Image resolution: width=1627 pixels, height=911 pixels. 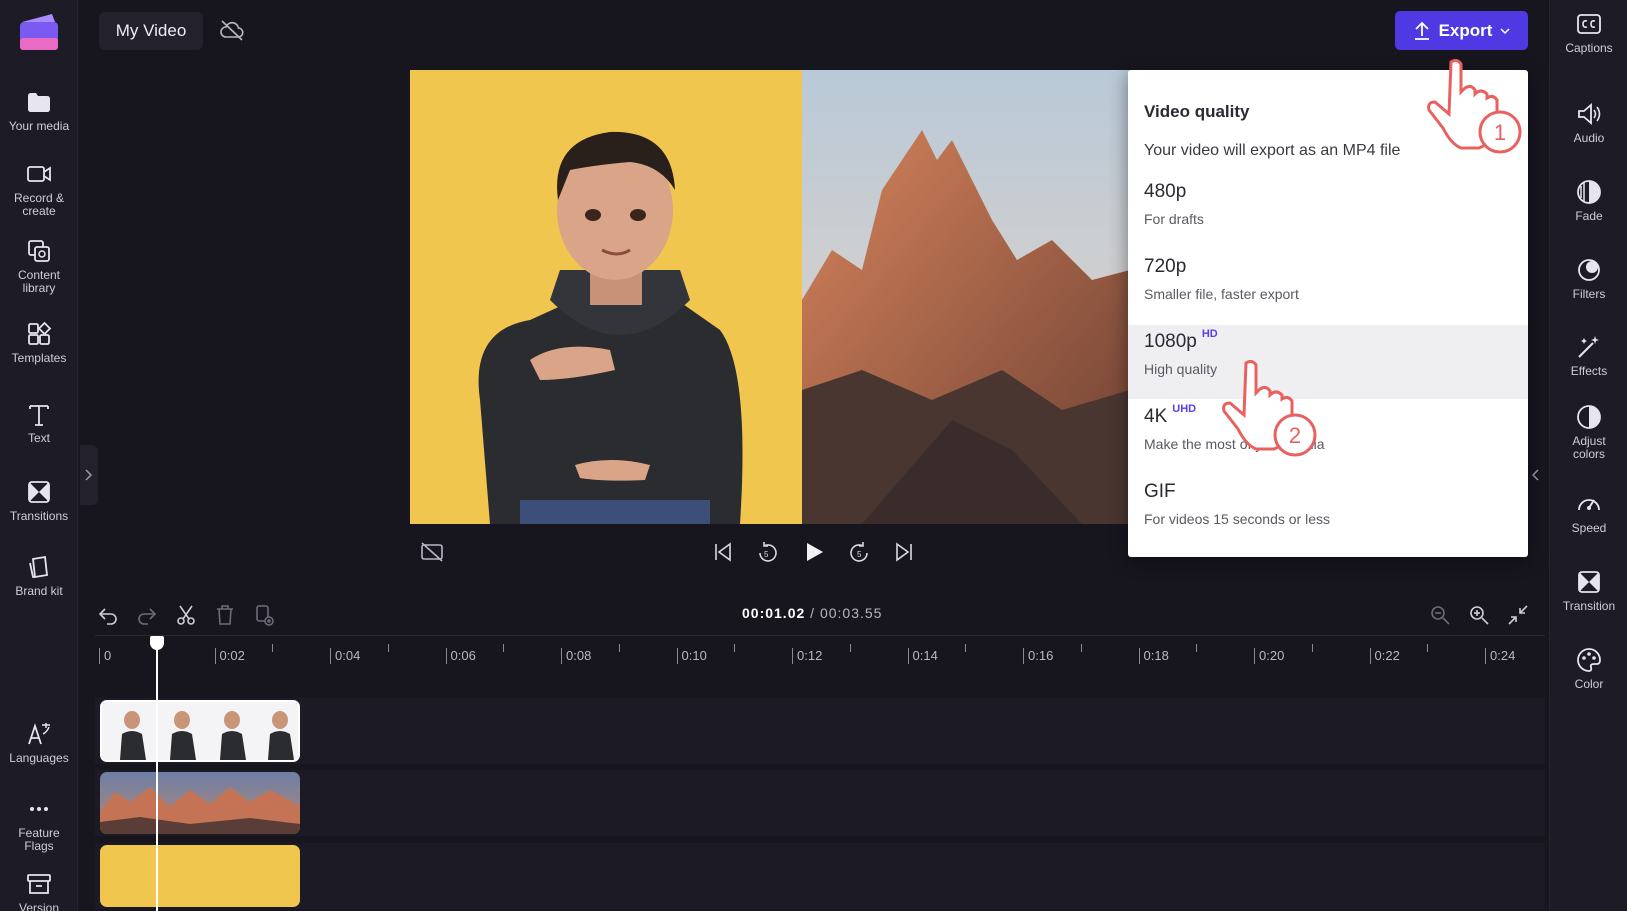 What do you see at coordinates (1265, 412) in the screenshot?
I see `hand-pointer-icon-step-2: 2` at bounding box center [1265, 412].